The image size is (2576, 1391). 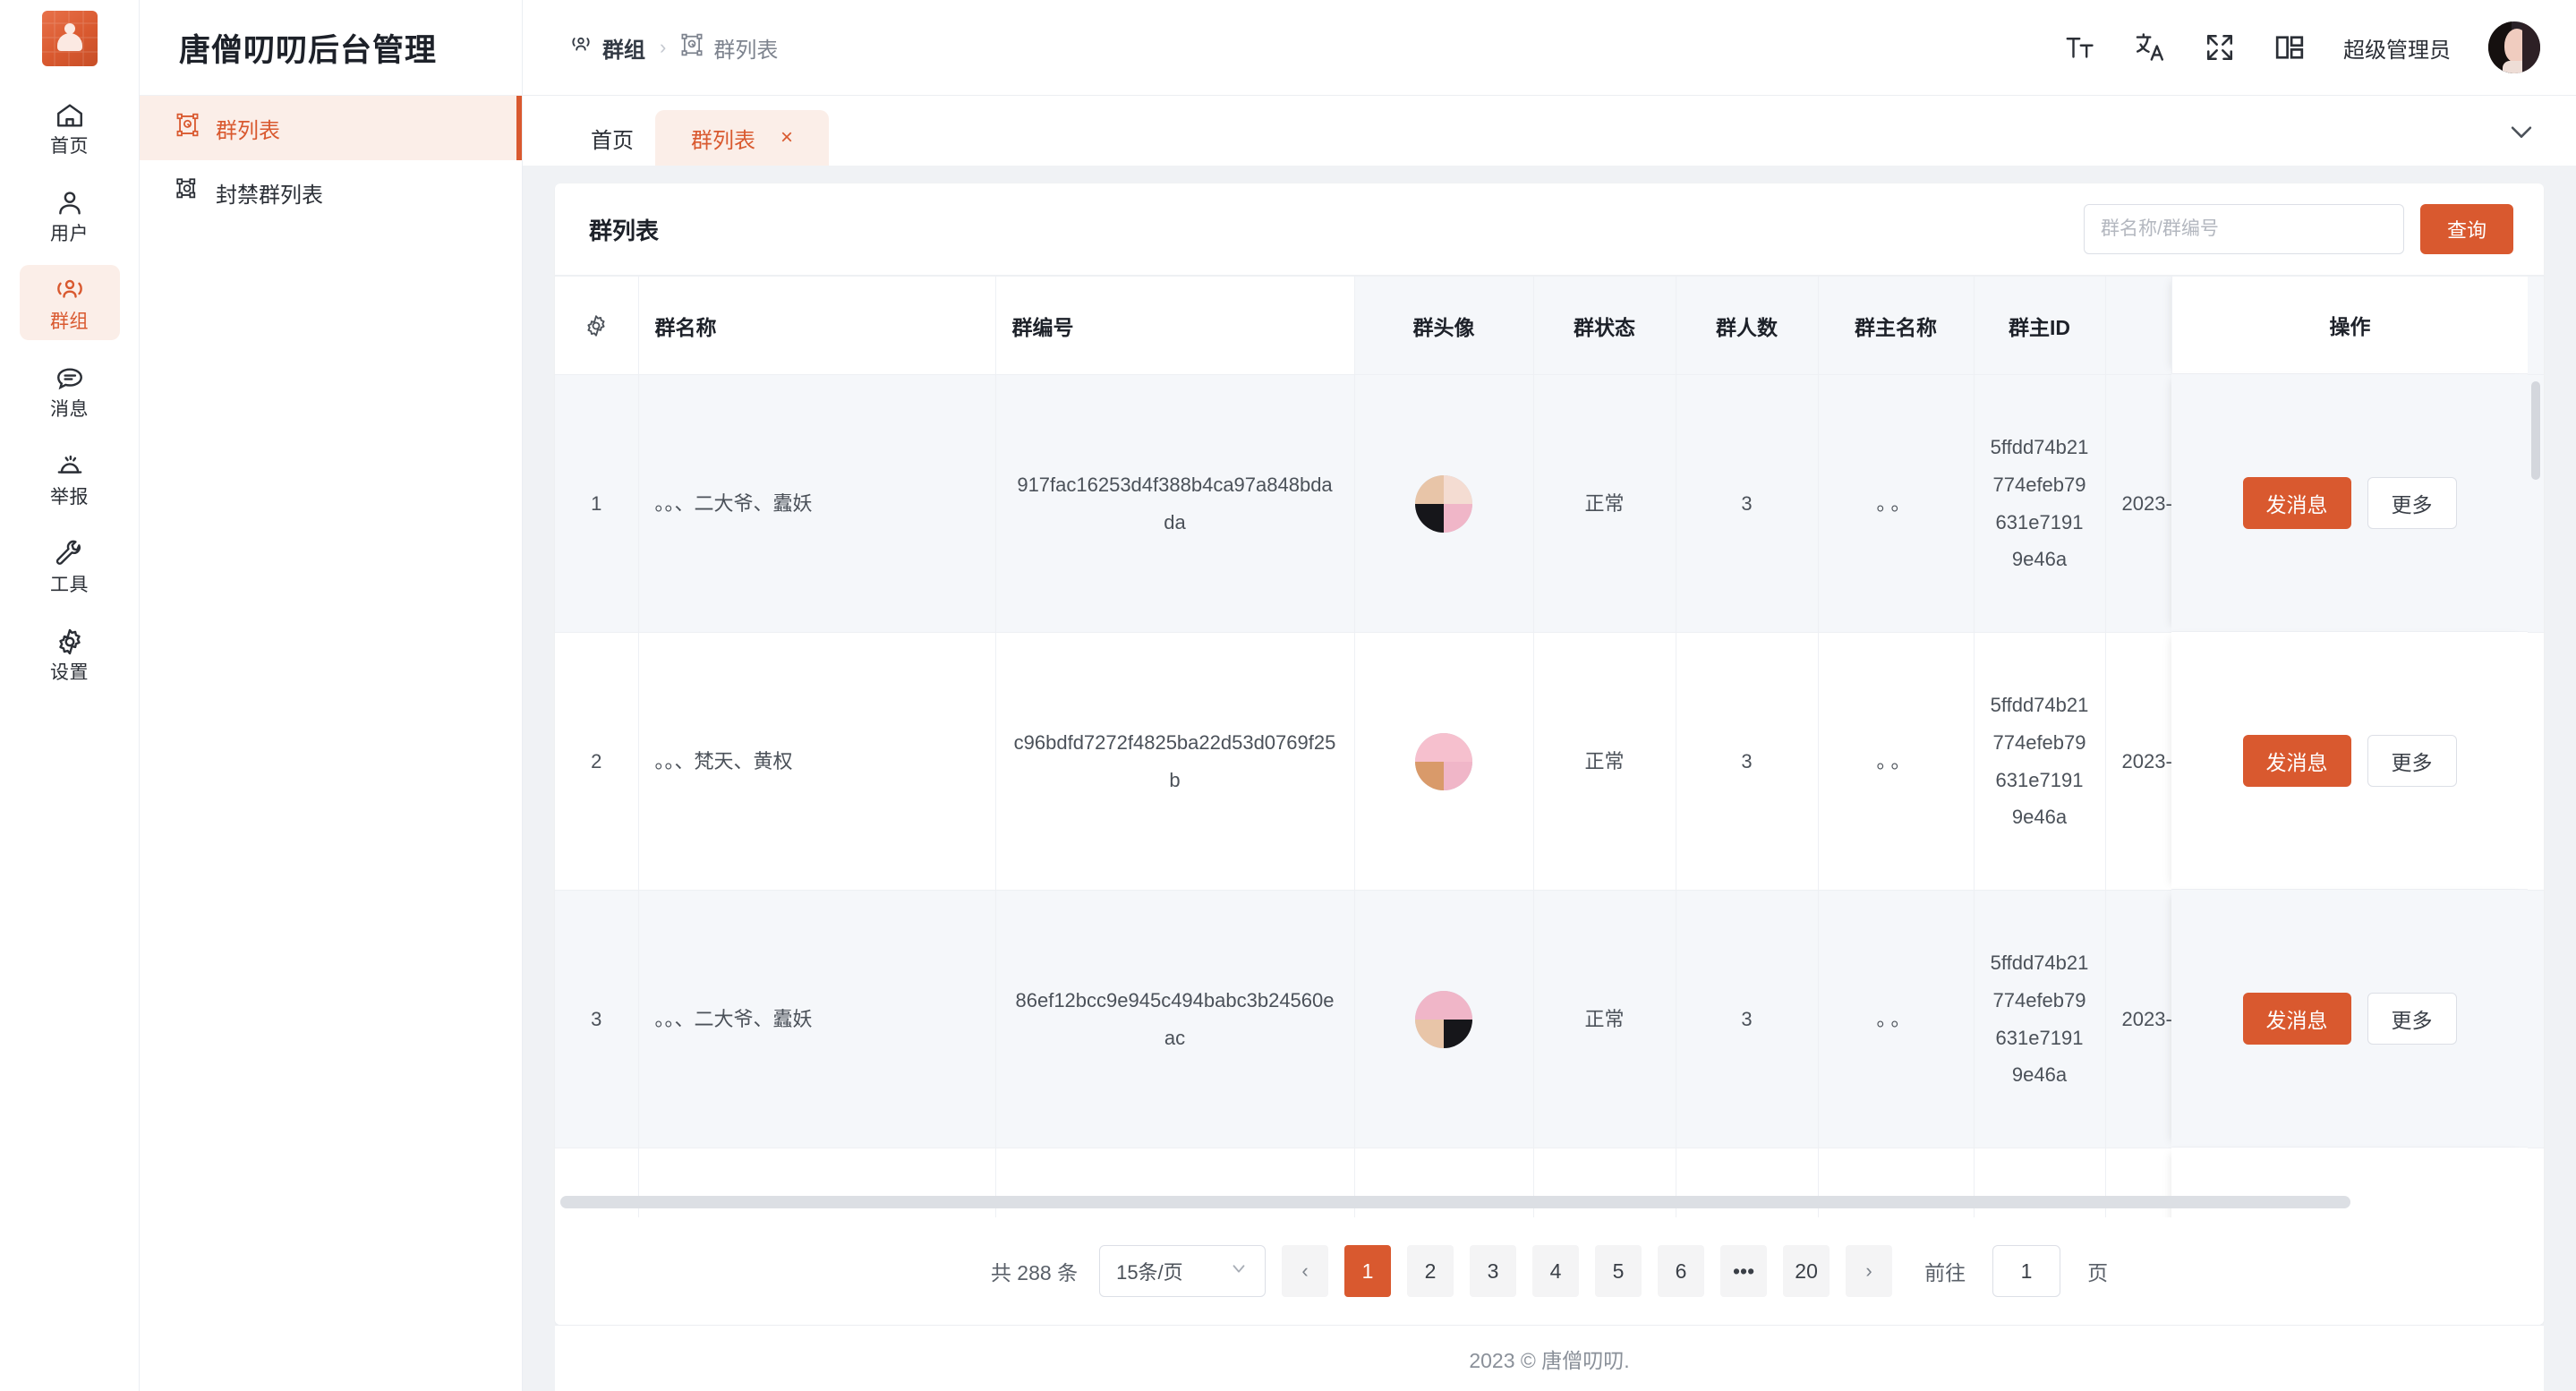 I want to click on breadcrumb-item-group-list: 群列表, so click(x=729, y=48).